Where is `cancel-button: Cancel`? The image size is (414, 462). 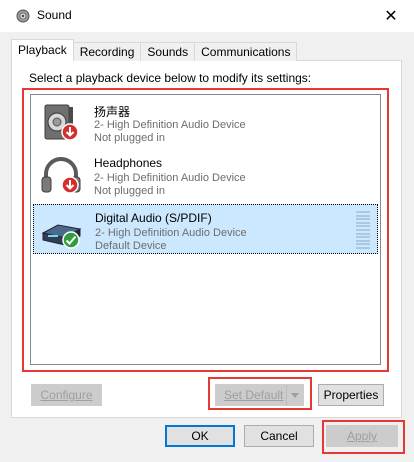
cancel-button: Cancel is located at coordinates (279, 436).